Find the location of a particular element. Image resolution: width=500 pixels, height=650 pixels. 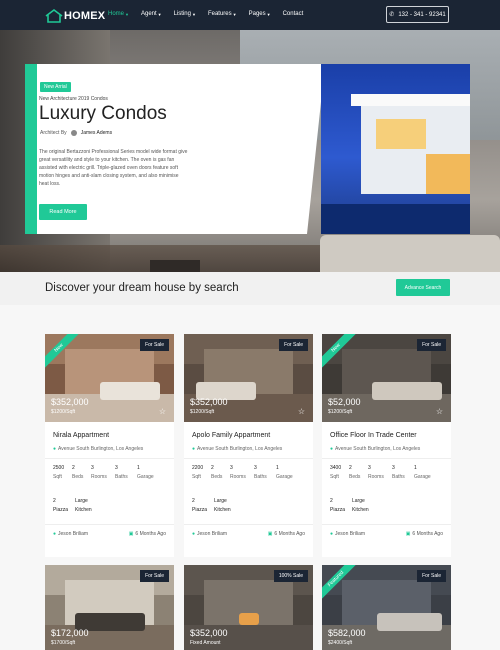

listing-address: ● Avenue South Burlington, Los Angeles is located at coordinates (375, 449).